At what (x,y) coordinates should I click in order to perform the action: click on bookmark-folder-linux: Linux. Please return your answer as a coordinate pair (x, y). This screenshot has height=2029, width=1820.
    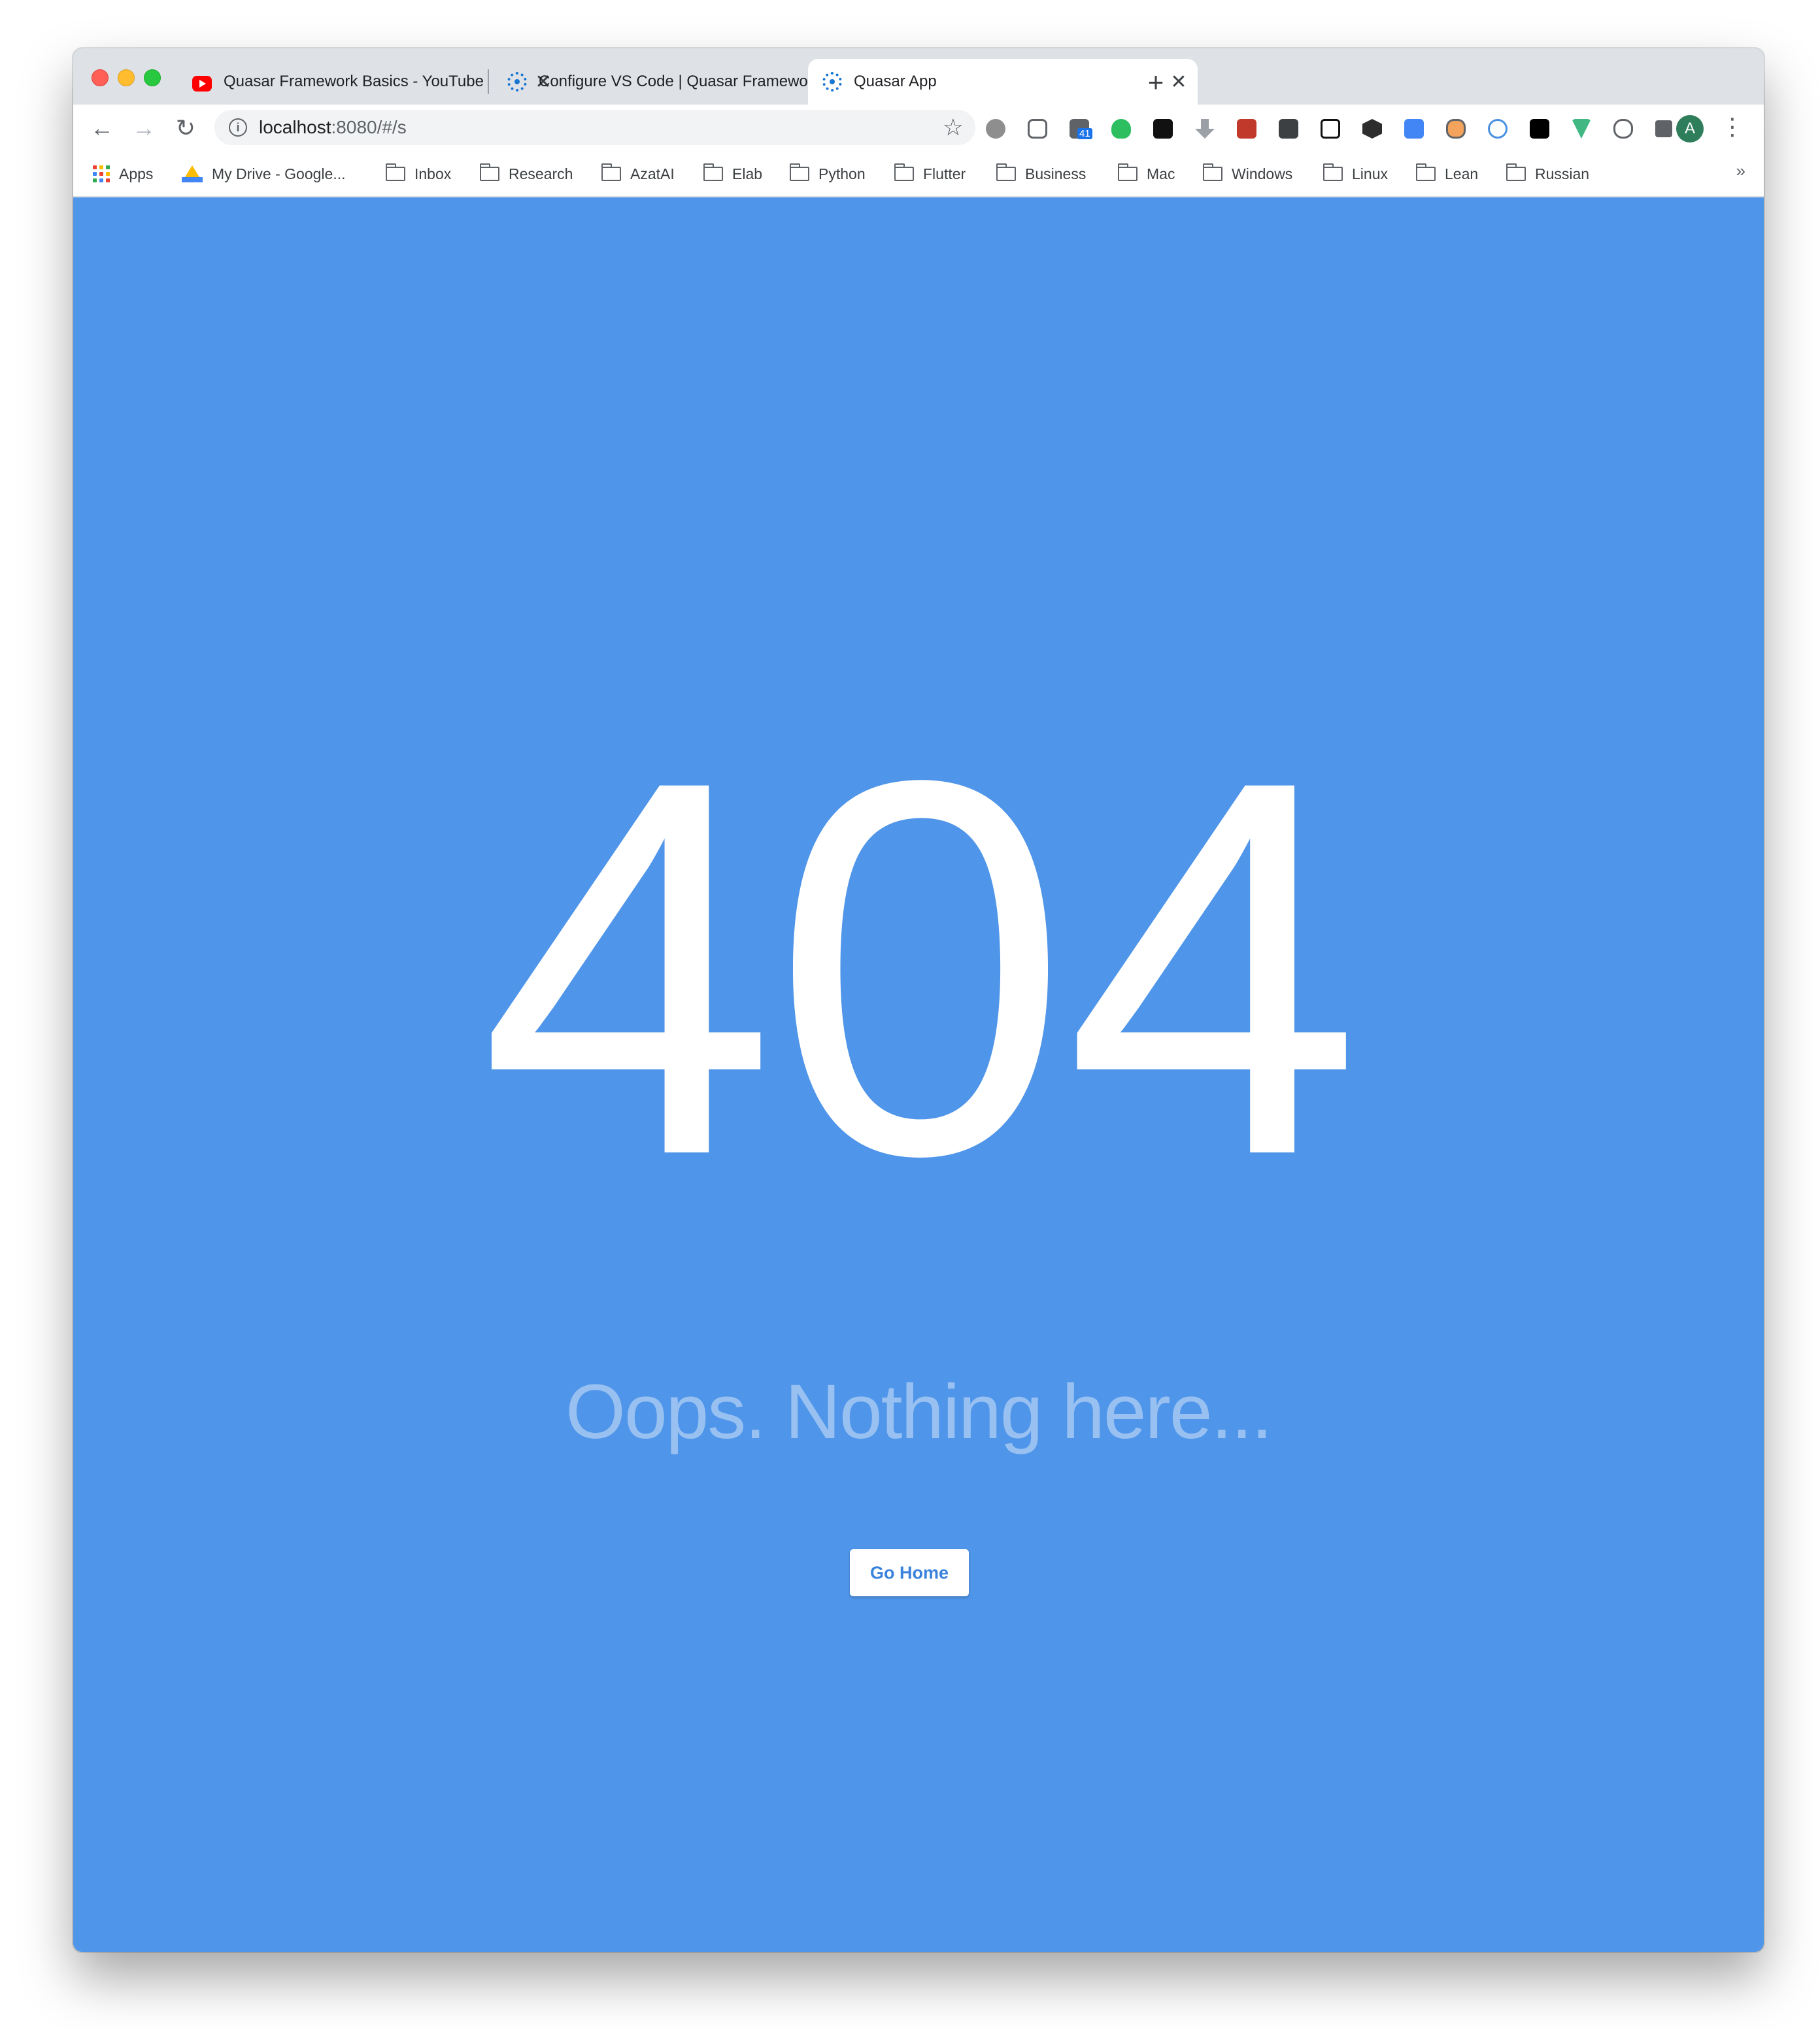
    Looking at the image, I should click on (1355, 174).